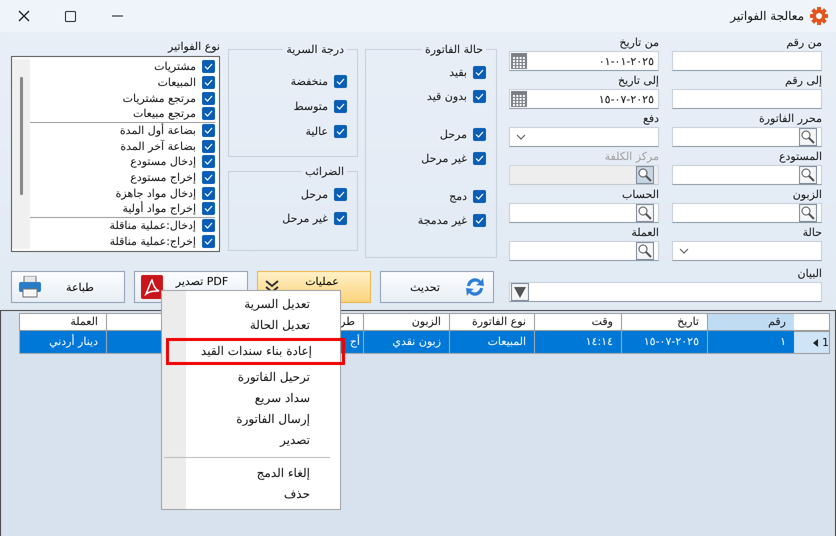  What do you see at coordinates (309, 81) in the screenshot?
I see `checkbox-label: منخفضة` at bounding box center [309, 81].